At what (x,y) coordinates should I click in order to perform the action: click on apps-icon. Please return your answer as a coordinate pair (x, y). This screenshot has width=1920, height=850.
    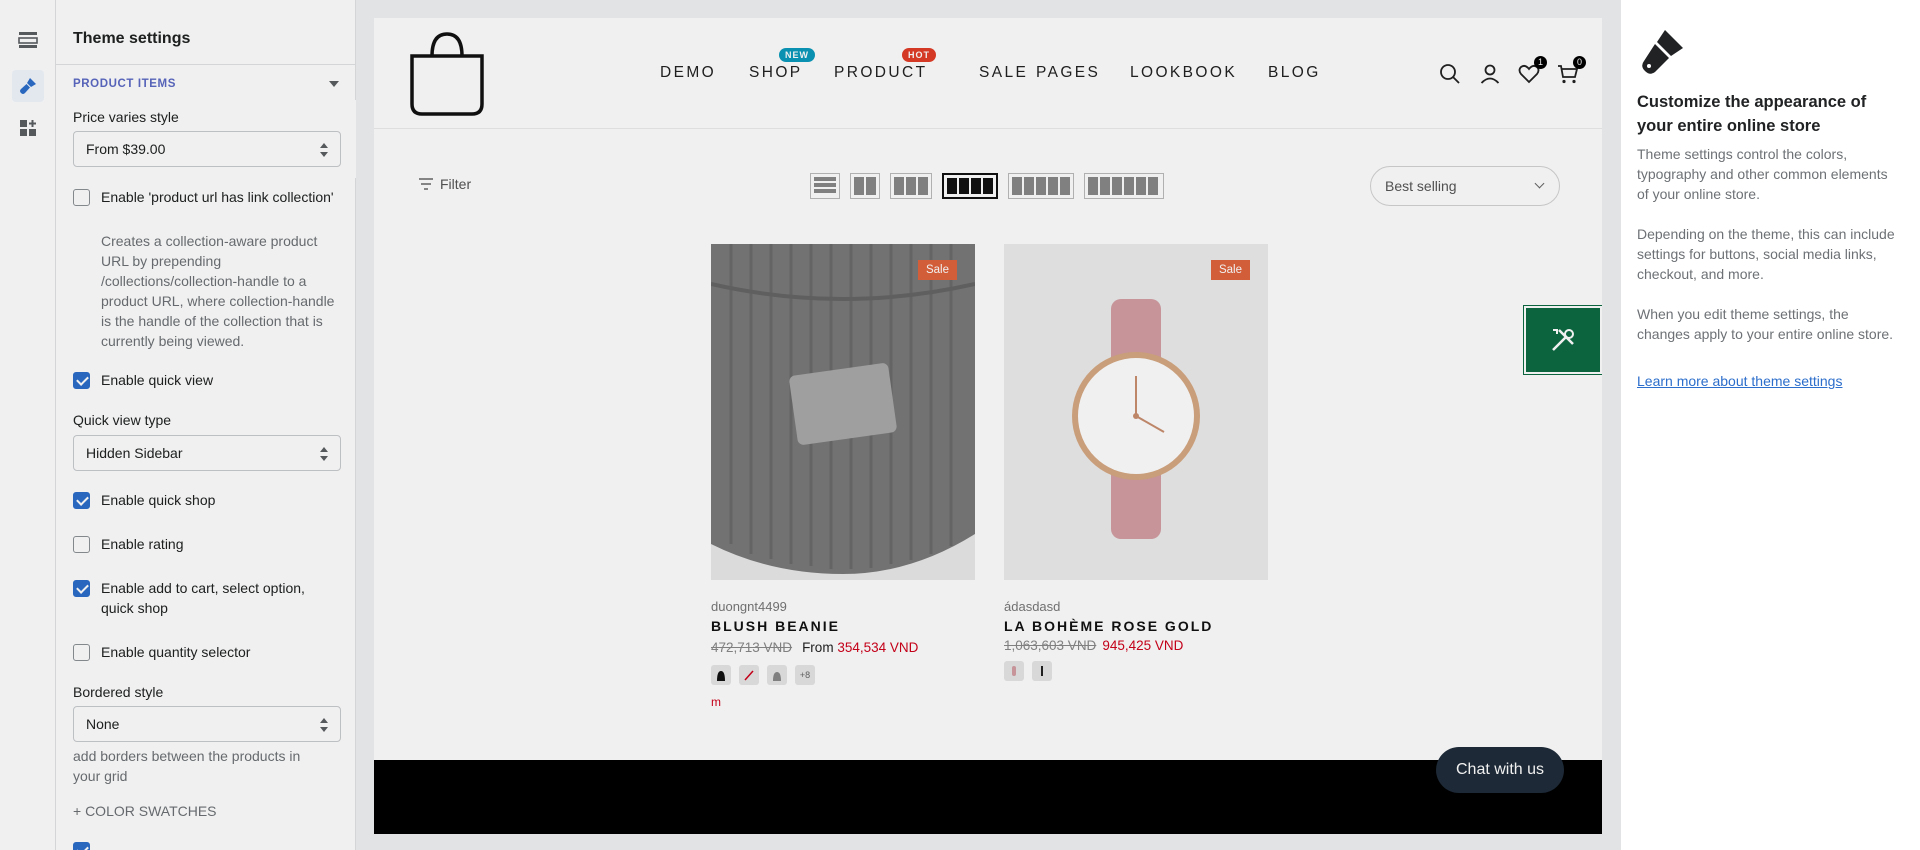
    Looking at the image, I should click on (28, 128).